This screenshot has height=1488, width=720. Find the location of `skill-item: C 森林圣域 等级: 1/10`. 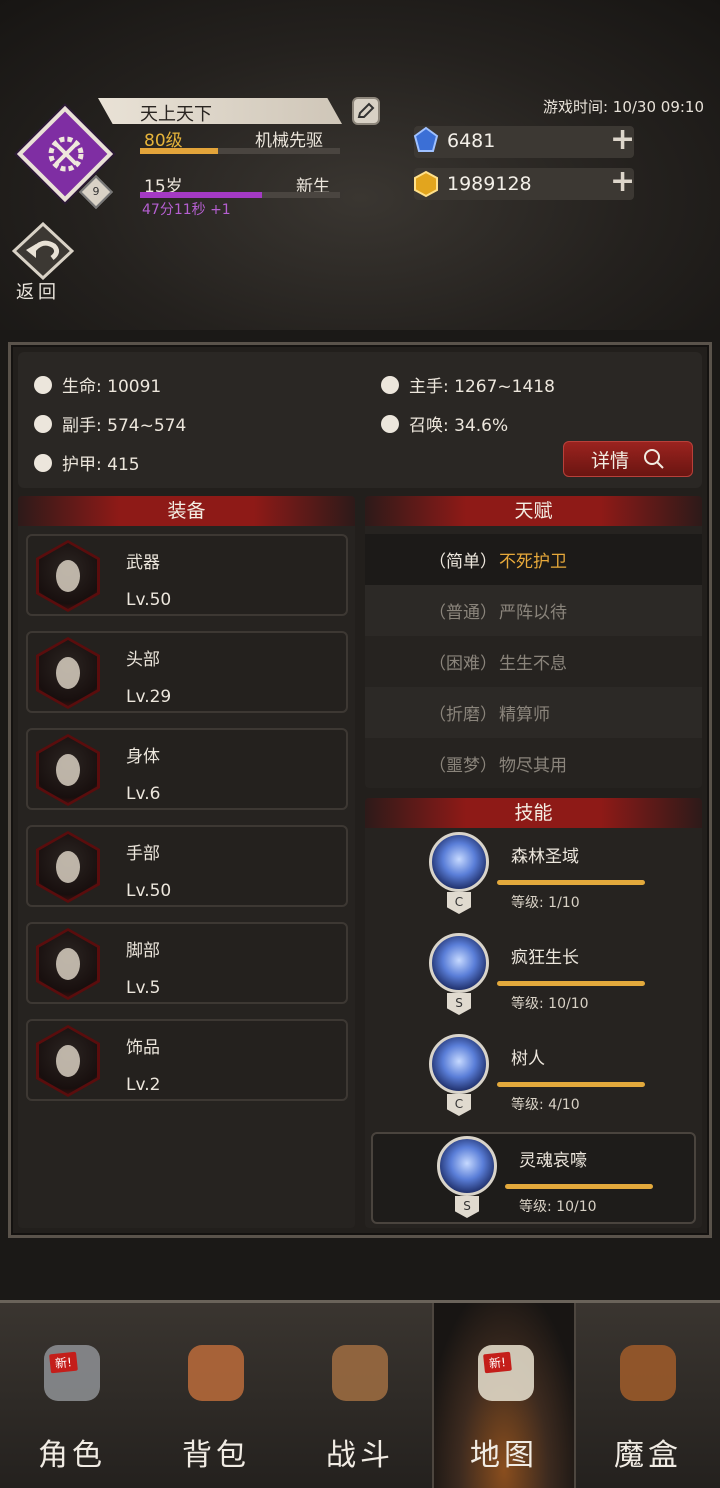

skill-item: C 森林圣域 等级: 1/10 is located at coordinates (533, 876).